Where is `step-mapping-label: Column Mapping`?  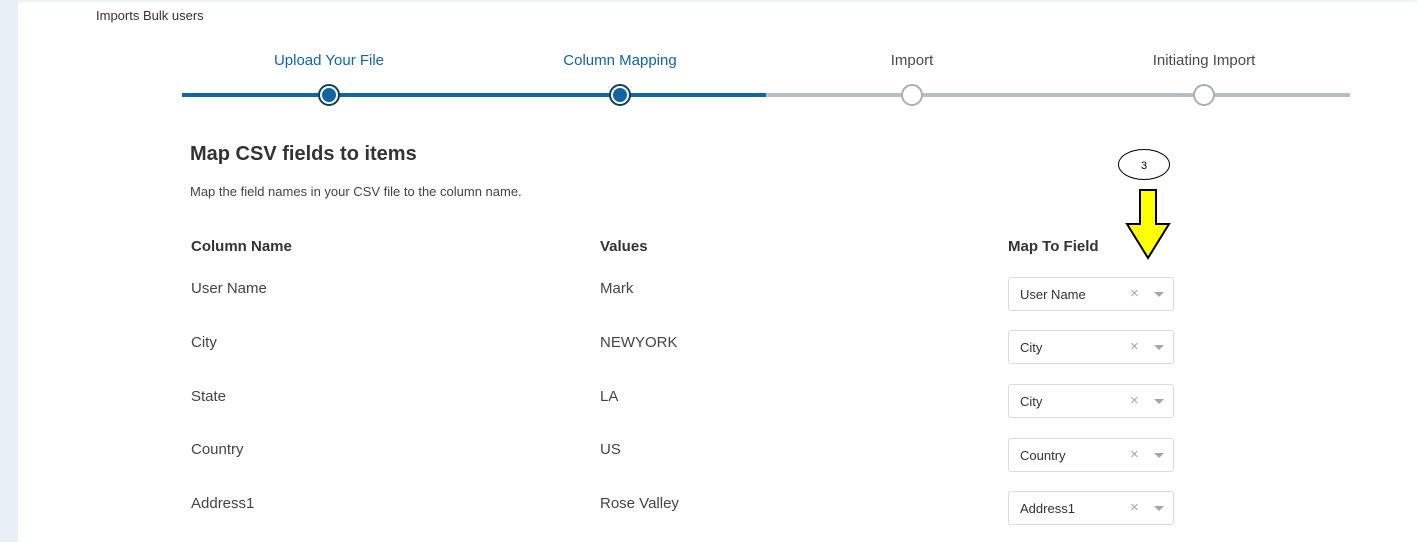
step-mapping-label: Column Mapping is located at coordinates (620, 60).